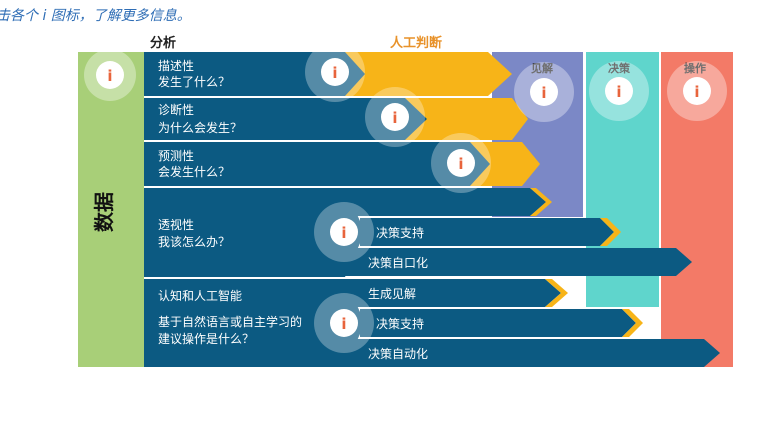 The height and width of the screenshot is (438, 757). What do you see at coordinates (176, 66) in the screenshot?
I see `descriptive-title: 描述性` at bounding box center [176, 66].